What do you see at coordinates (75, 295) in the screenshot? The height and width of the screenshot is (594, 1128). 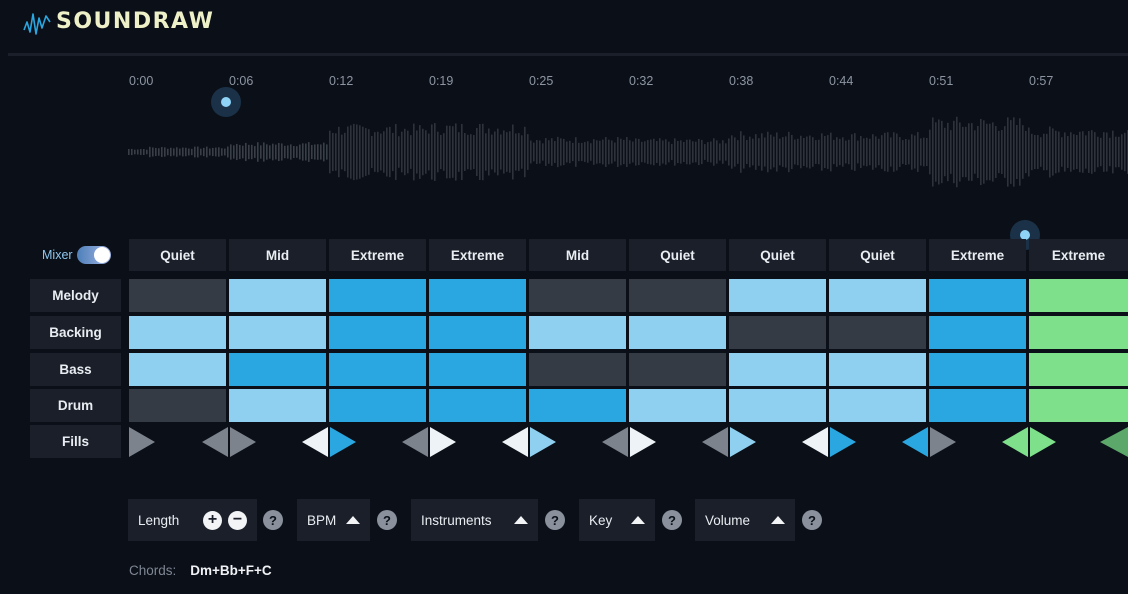 I see `track-label-melody: Melody` at bounding box center [75, 295].